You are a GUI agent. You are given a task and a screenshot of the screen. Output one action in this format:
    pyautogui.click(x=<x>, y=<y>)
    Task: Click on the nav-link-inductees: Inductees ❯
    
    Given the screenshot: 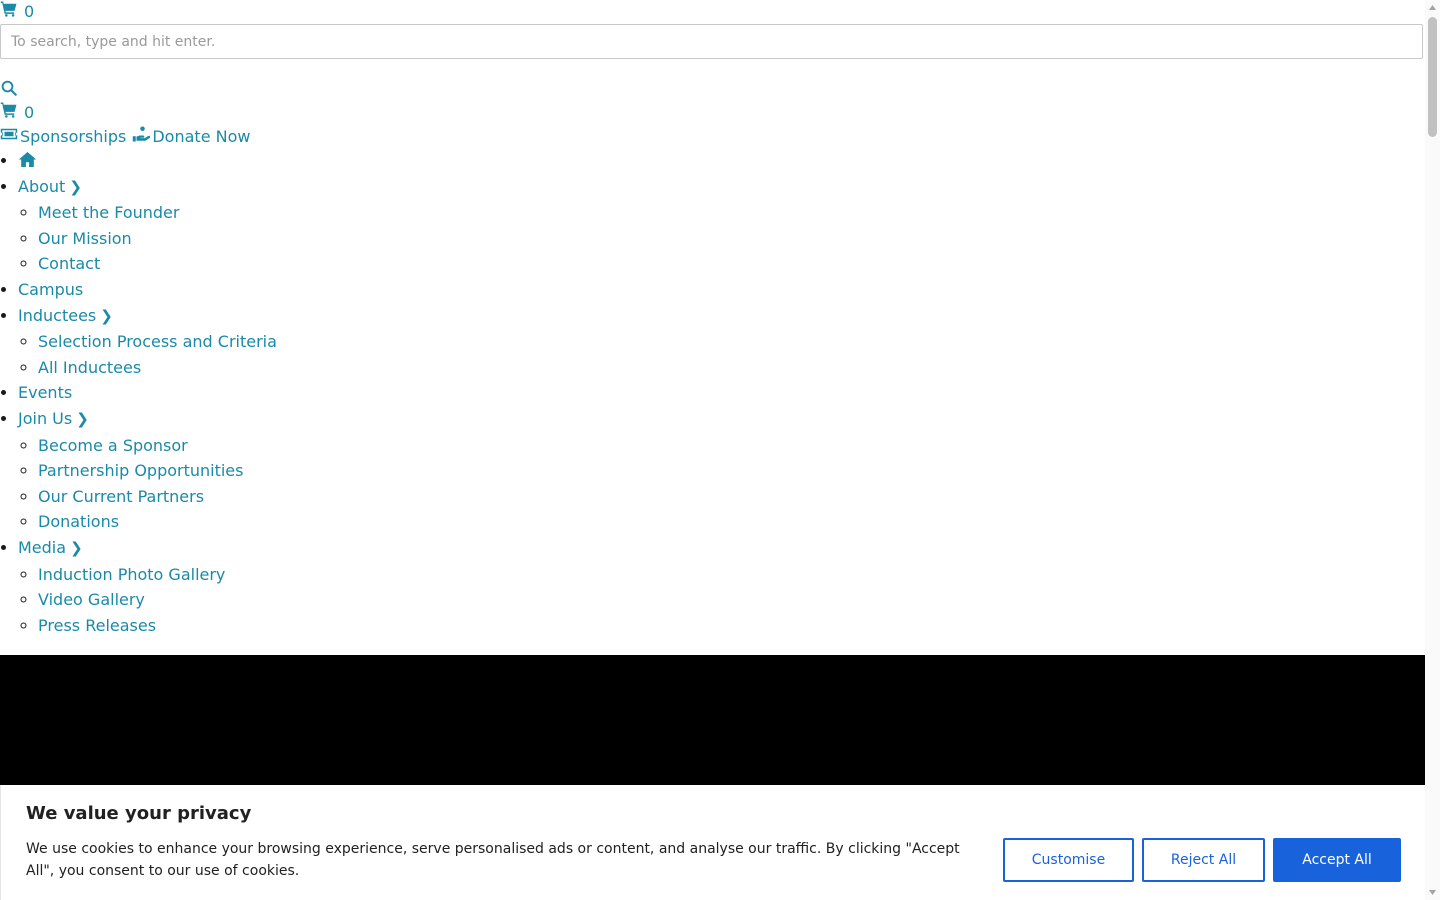 What is the action you would take?
    pyautogui.click(x=65, y=315)
    